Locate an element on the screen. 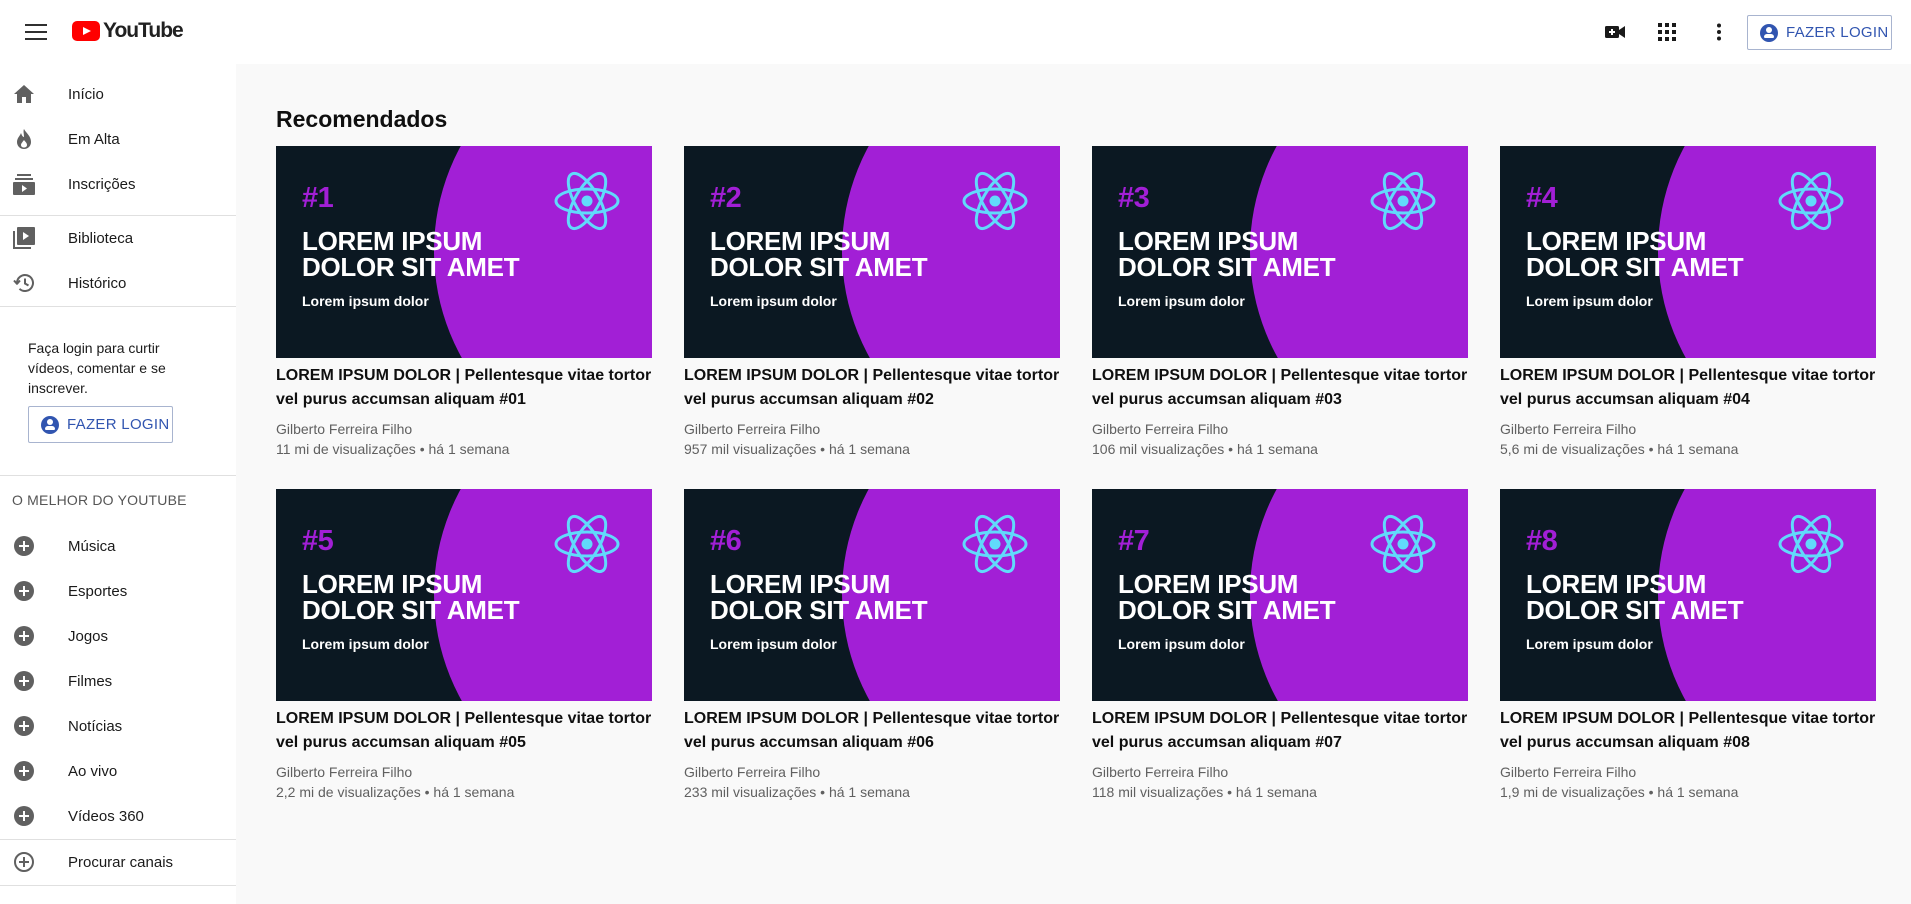 This screenshot has height=904, width=1911. sidebar-item-filmes: Filmes is located at coordinates (118, 681).